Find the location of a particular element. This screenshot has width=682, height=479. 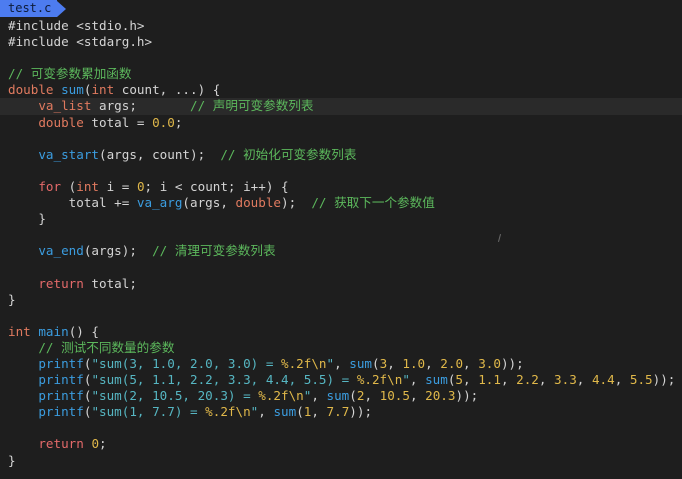

code-line: return total; is located at coordinates (87, 283).